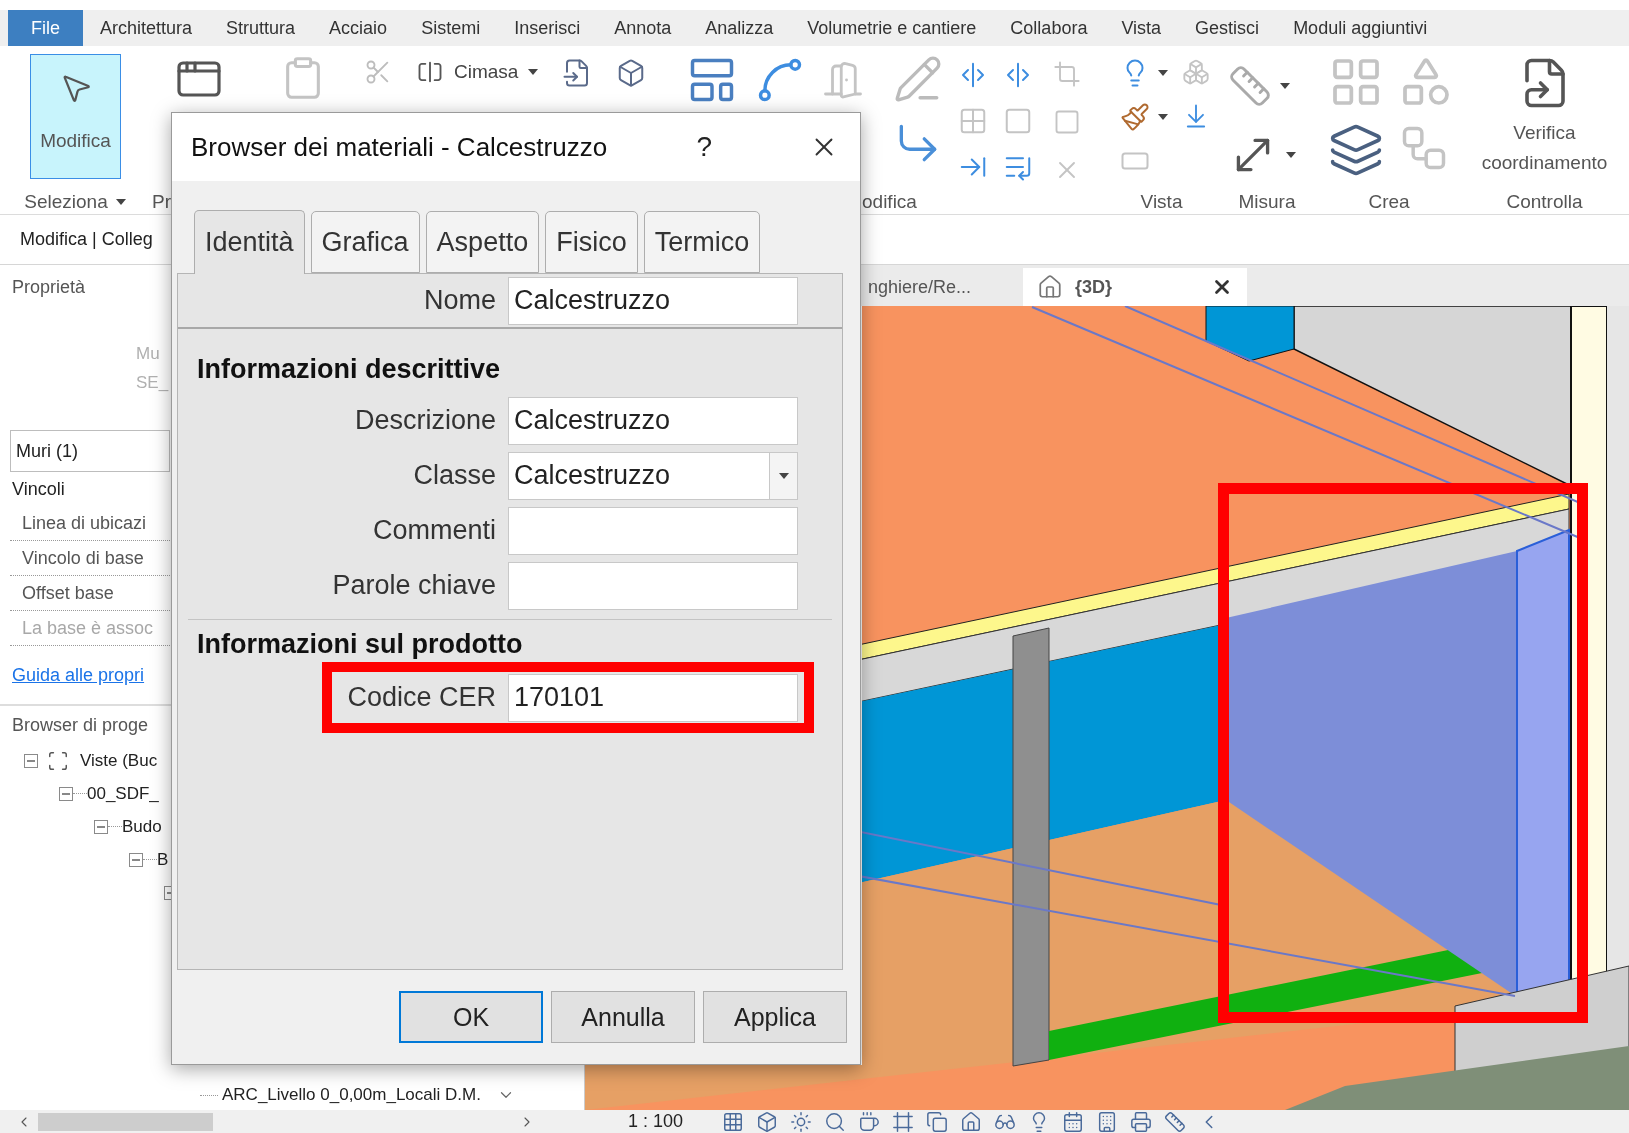 This screenshot has width=1629, height=1133. Describe the element at coordinates (90, 451) in the screenshot. I see `type-selector: Muri (1)` at that location.